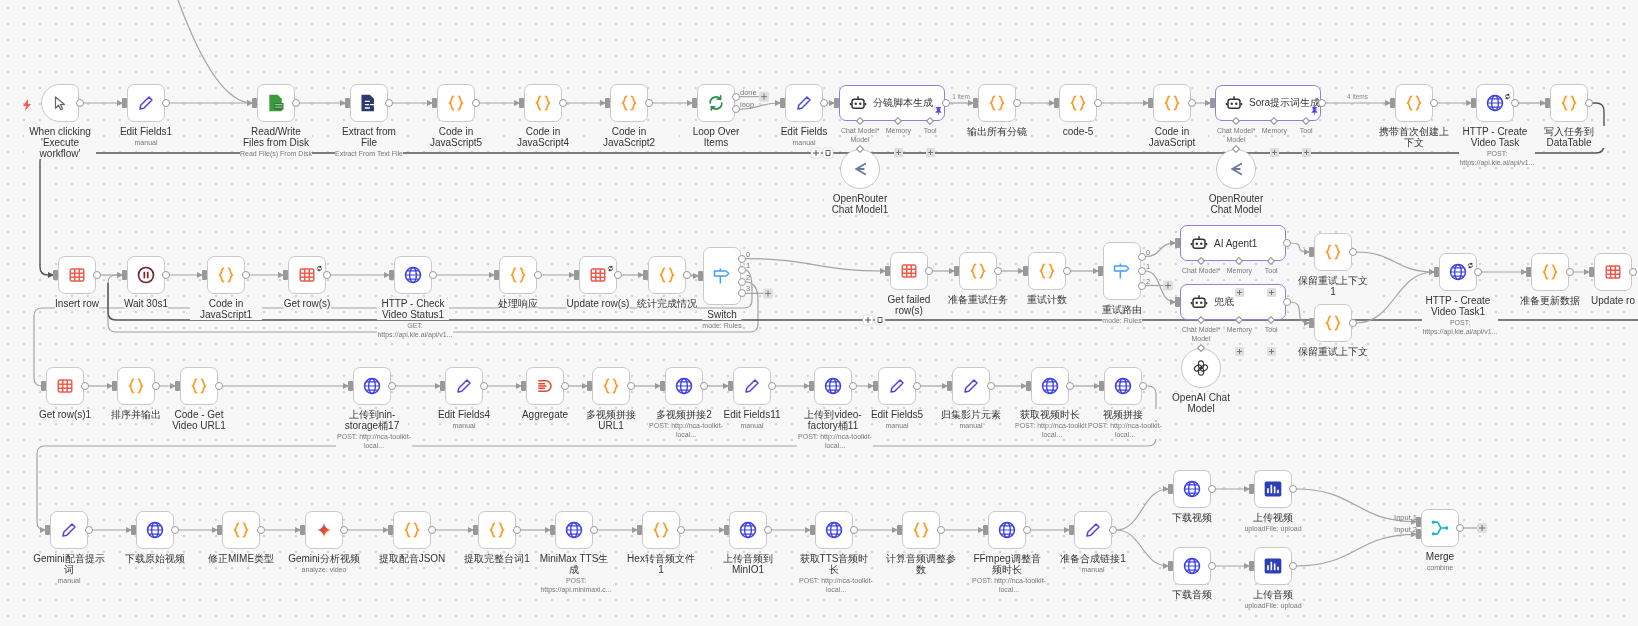 The height and width of the screenshot is (626, 1638). I want to click on agent-node: 兜底, so click(1233, 302).